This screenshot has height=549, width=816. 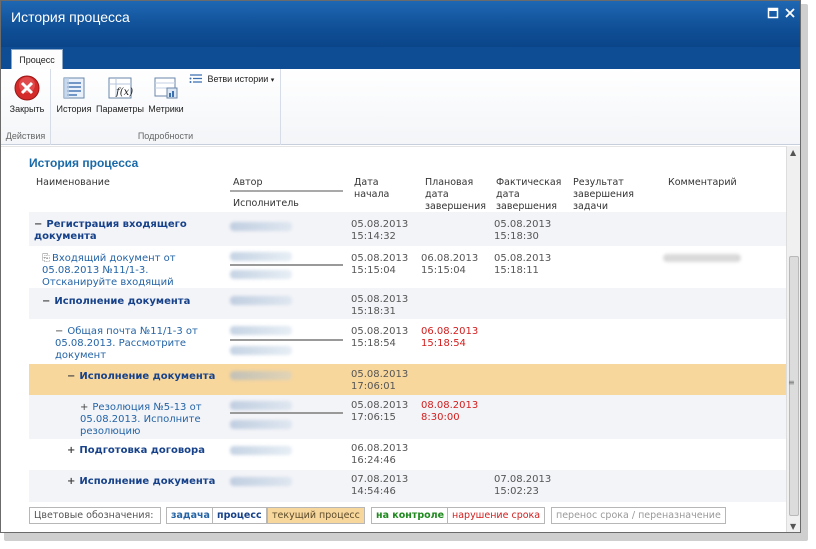 I want to click on legend-process: процесс, so click(x=239, y=515).